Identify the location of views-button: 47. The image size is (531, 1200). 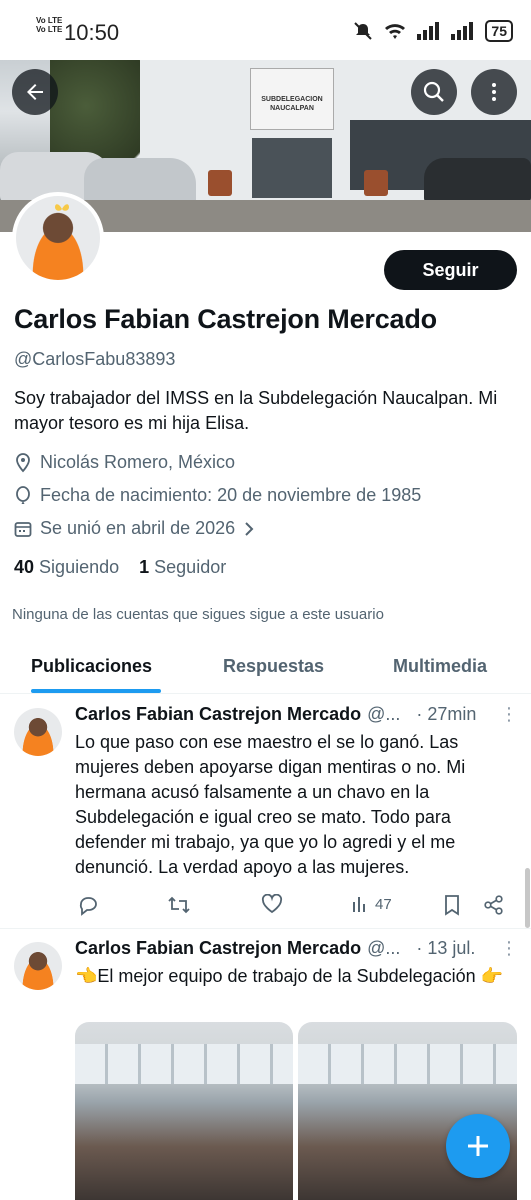
(371, 904).